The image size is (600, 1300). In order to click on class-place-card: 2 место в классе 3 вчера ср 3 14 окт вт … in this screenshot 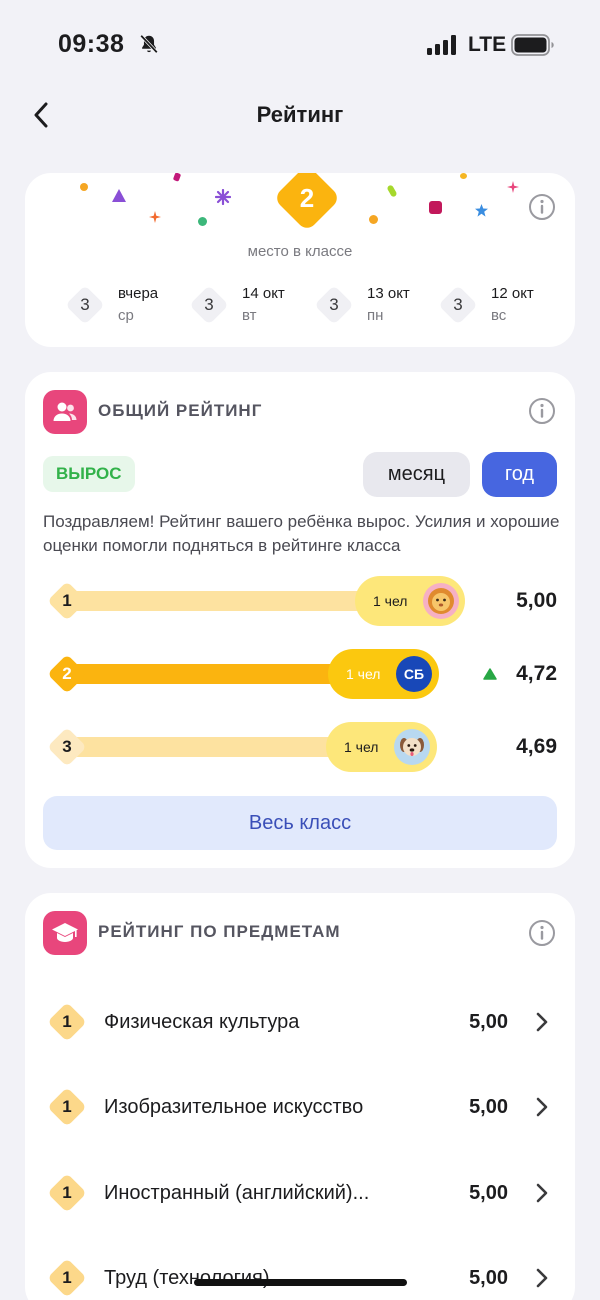, I will do `click(300, 260)`.